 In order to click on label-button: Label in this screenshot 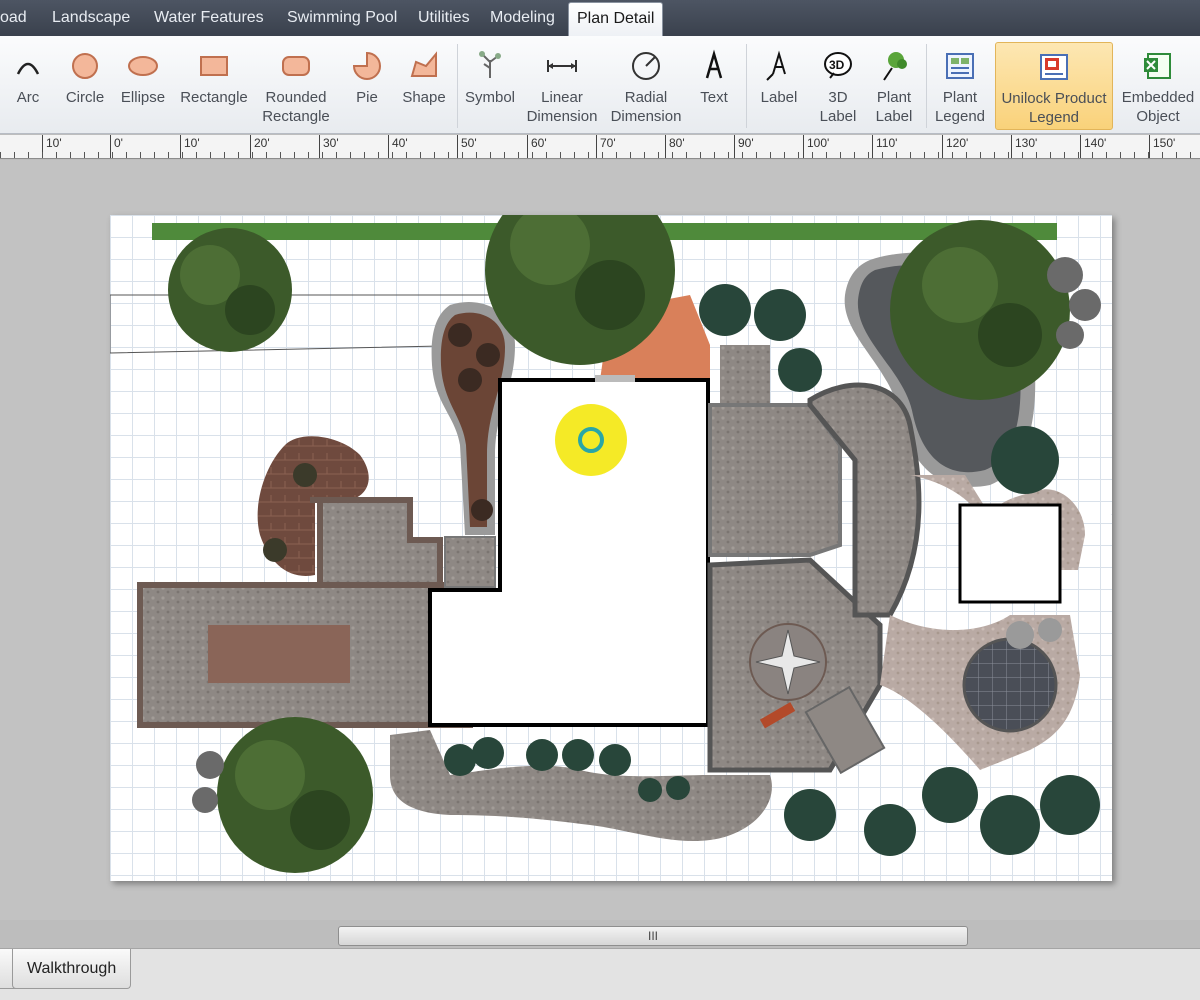, I will do `click(779, 86)`.